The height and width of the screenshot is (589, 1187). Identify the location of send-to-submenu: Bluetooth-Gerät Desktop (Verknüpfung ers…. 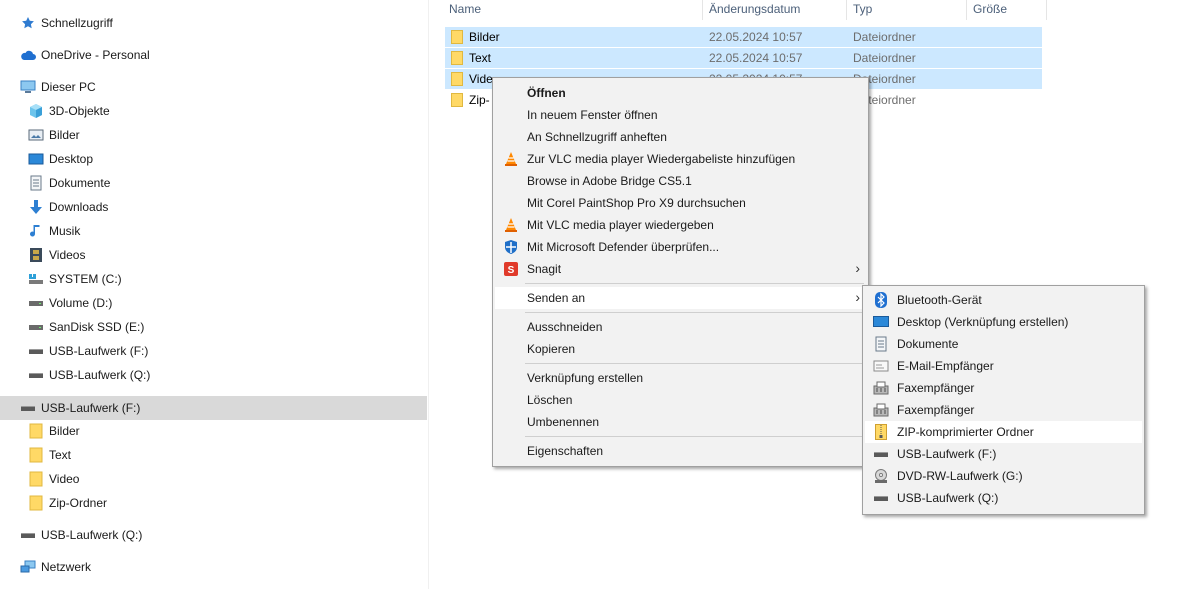
(1003, 400).